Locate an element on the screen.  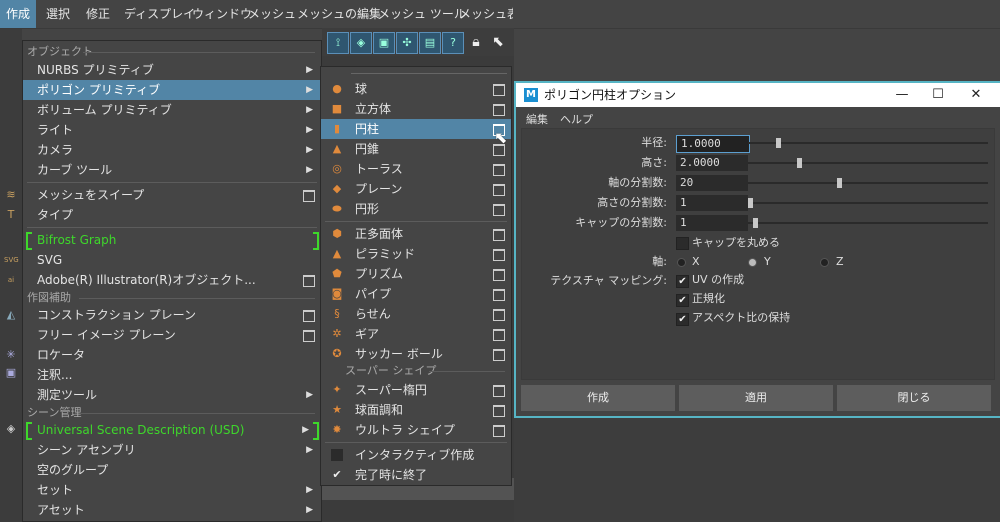
shelf-nodes-icon: ✣ is located at coordinates (407, 43).